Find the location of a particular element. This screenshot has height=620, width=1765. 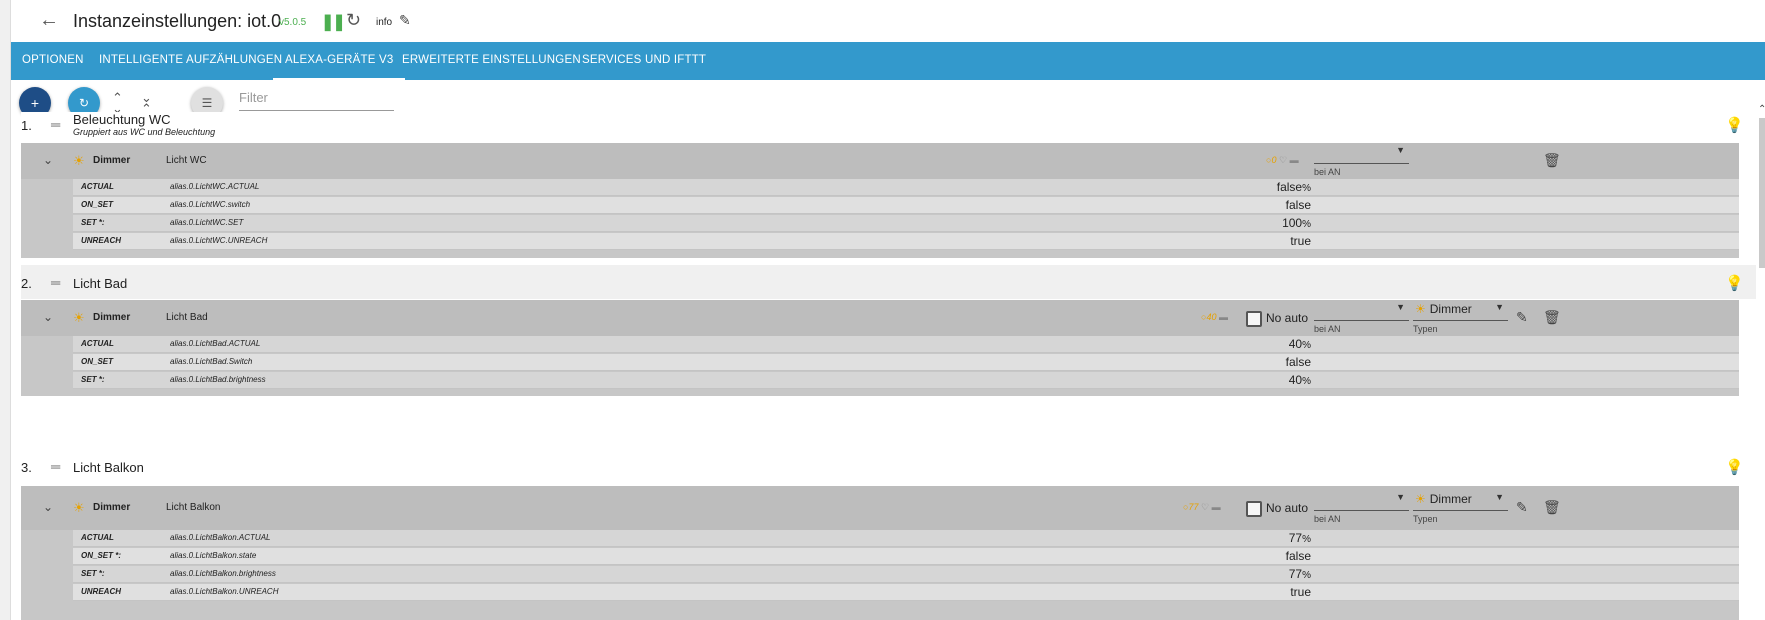

state-id: alias.0.LichtBad.Switch is located at coordinates (211, 361).